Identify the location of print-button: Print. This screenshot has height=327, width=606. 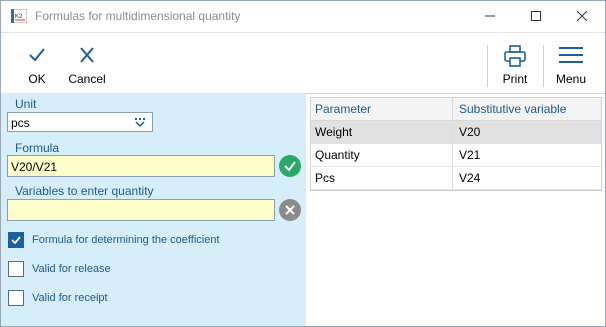
(515, 63).